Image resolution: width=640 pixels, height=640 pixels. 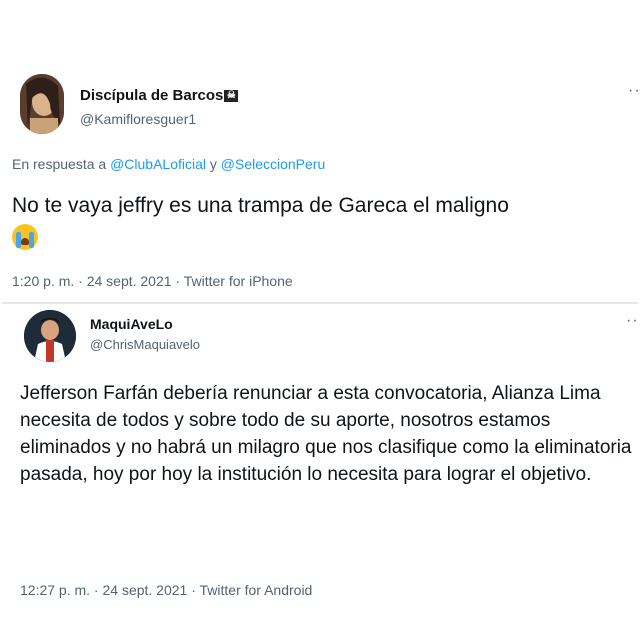 What do you see at coordinates (25, 237) in the screenshot?
I see `loudly-crying-face-icon` at bounding box center [25, 237].